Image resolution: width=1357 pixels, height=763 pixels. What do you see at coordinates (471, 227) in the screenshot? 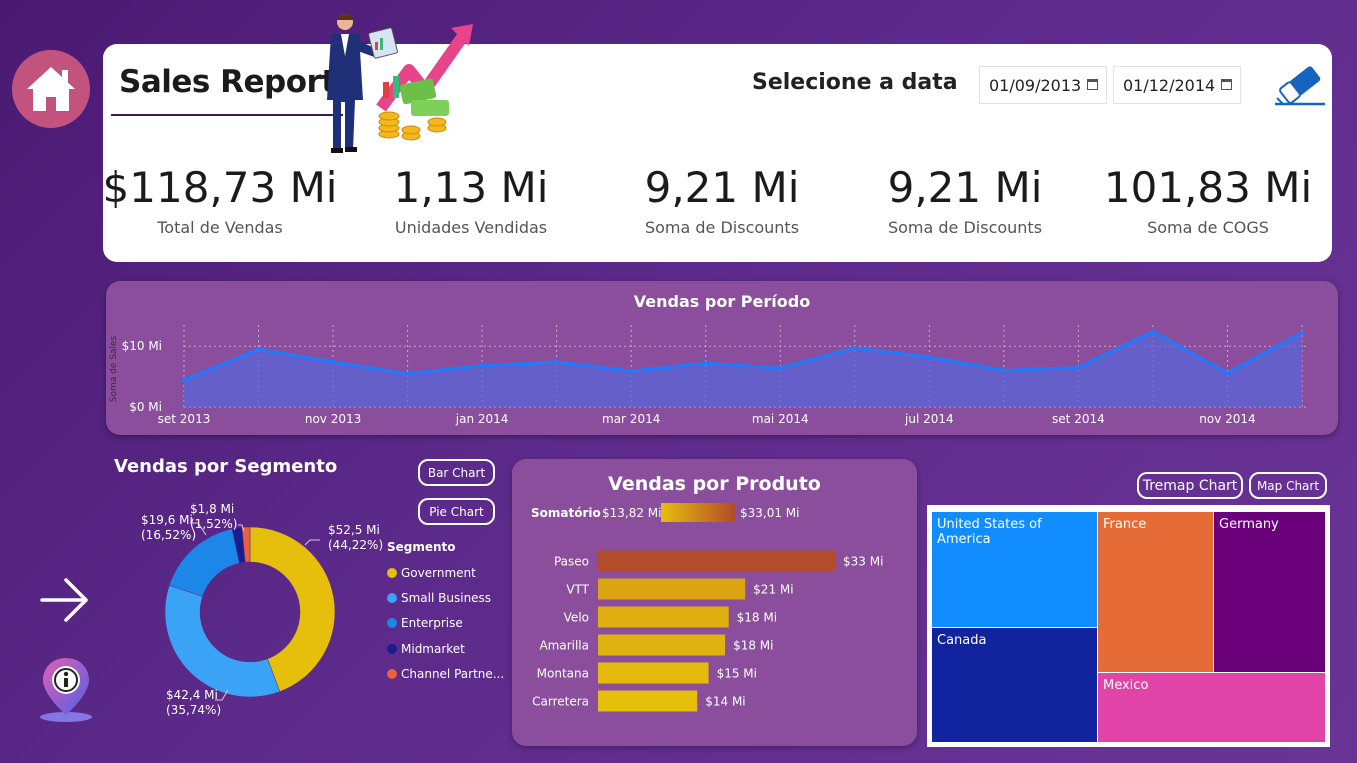
I see `kpi-label: Unidades Vendidas` at bounding box center [471, 227].